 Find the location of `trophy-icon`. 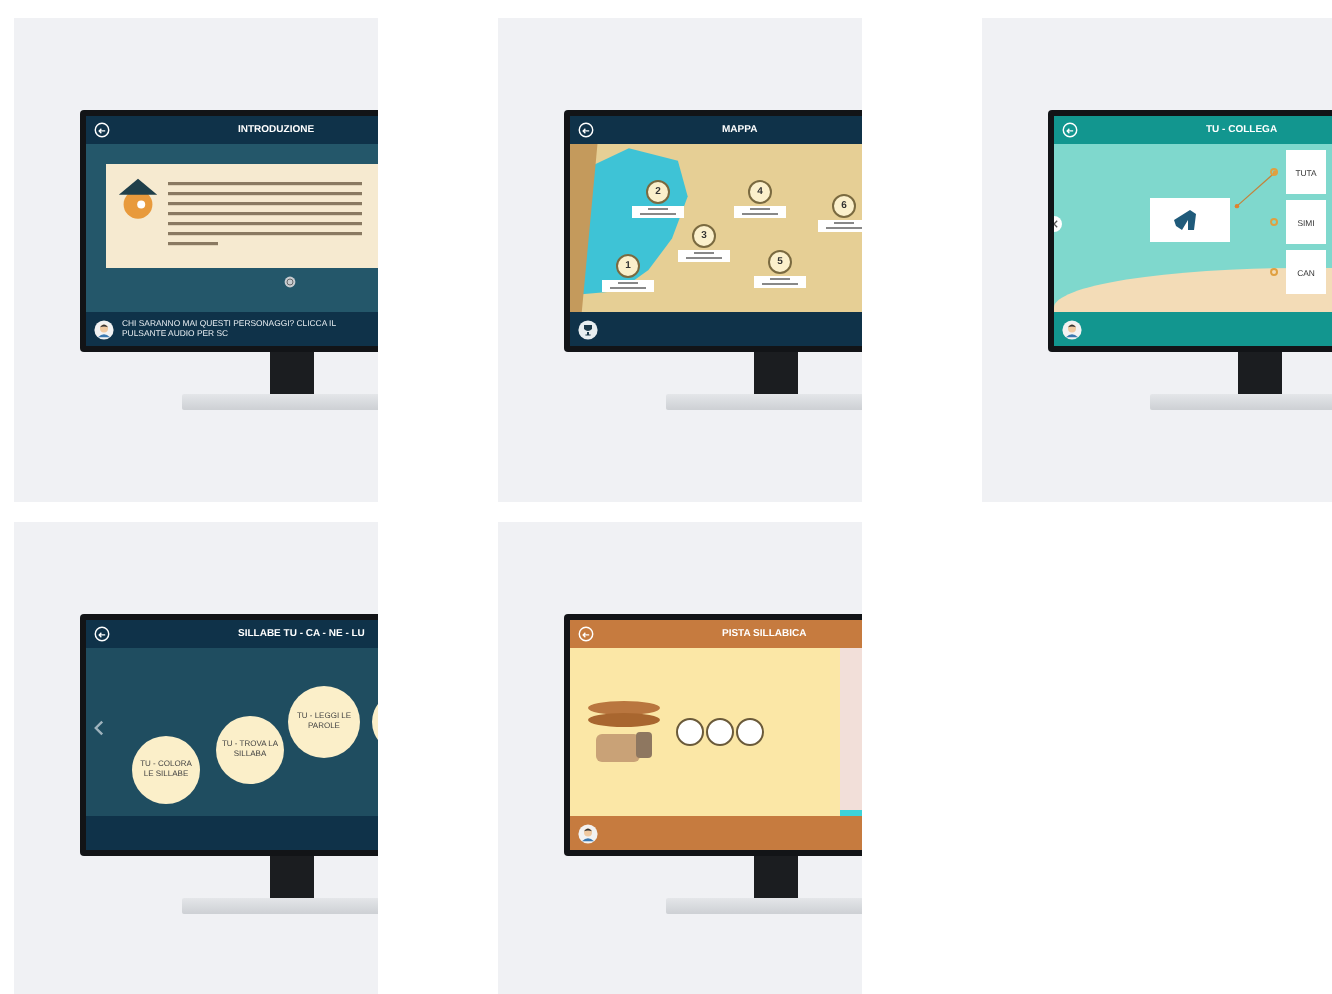

trophy-icon is located at coordinates (588, 329).